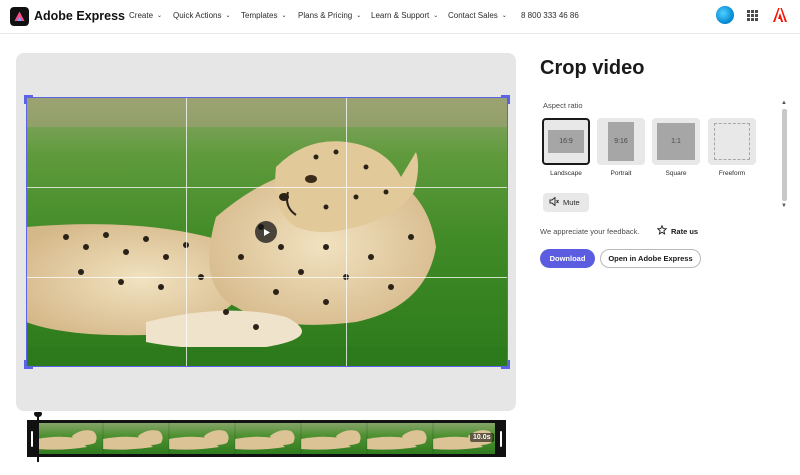  Describe the element at coordinates (79, 16) in the screenshot. I see `brand-name: Adobe Express` at that location.